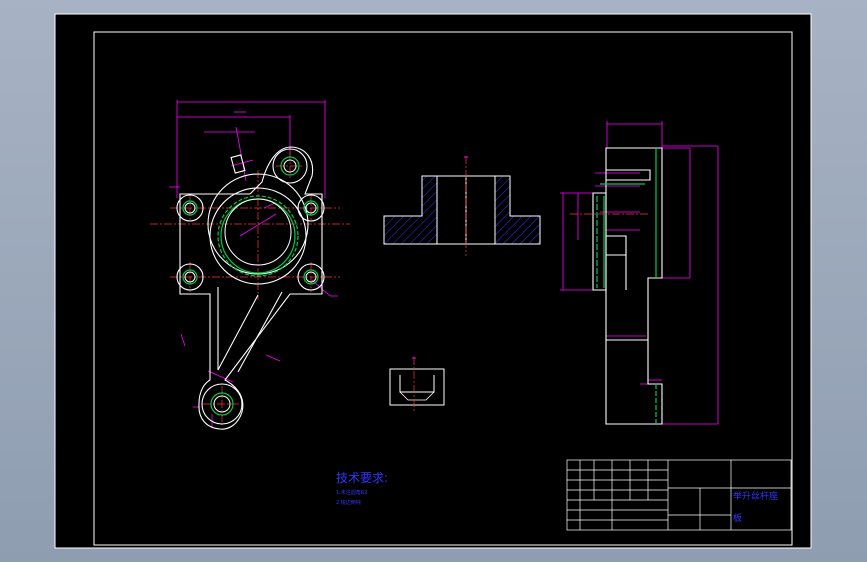  What do you see at coordinates (755, 496) in the screenshot?
I see `part-name: 举升丝杆座` at bounding box center [755, 496].